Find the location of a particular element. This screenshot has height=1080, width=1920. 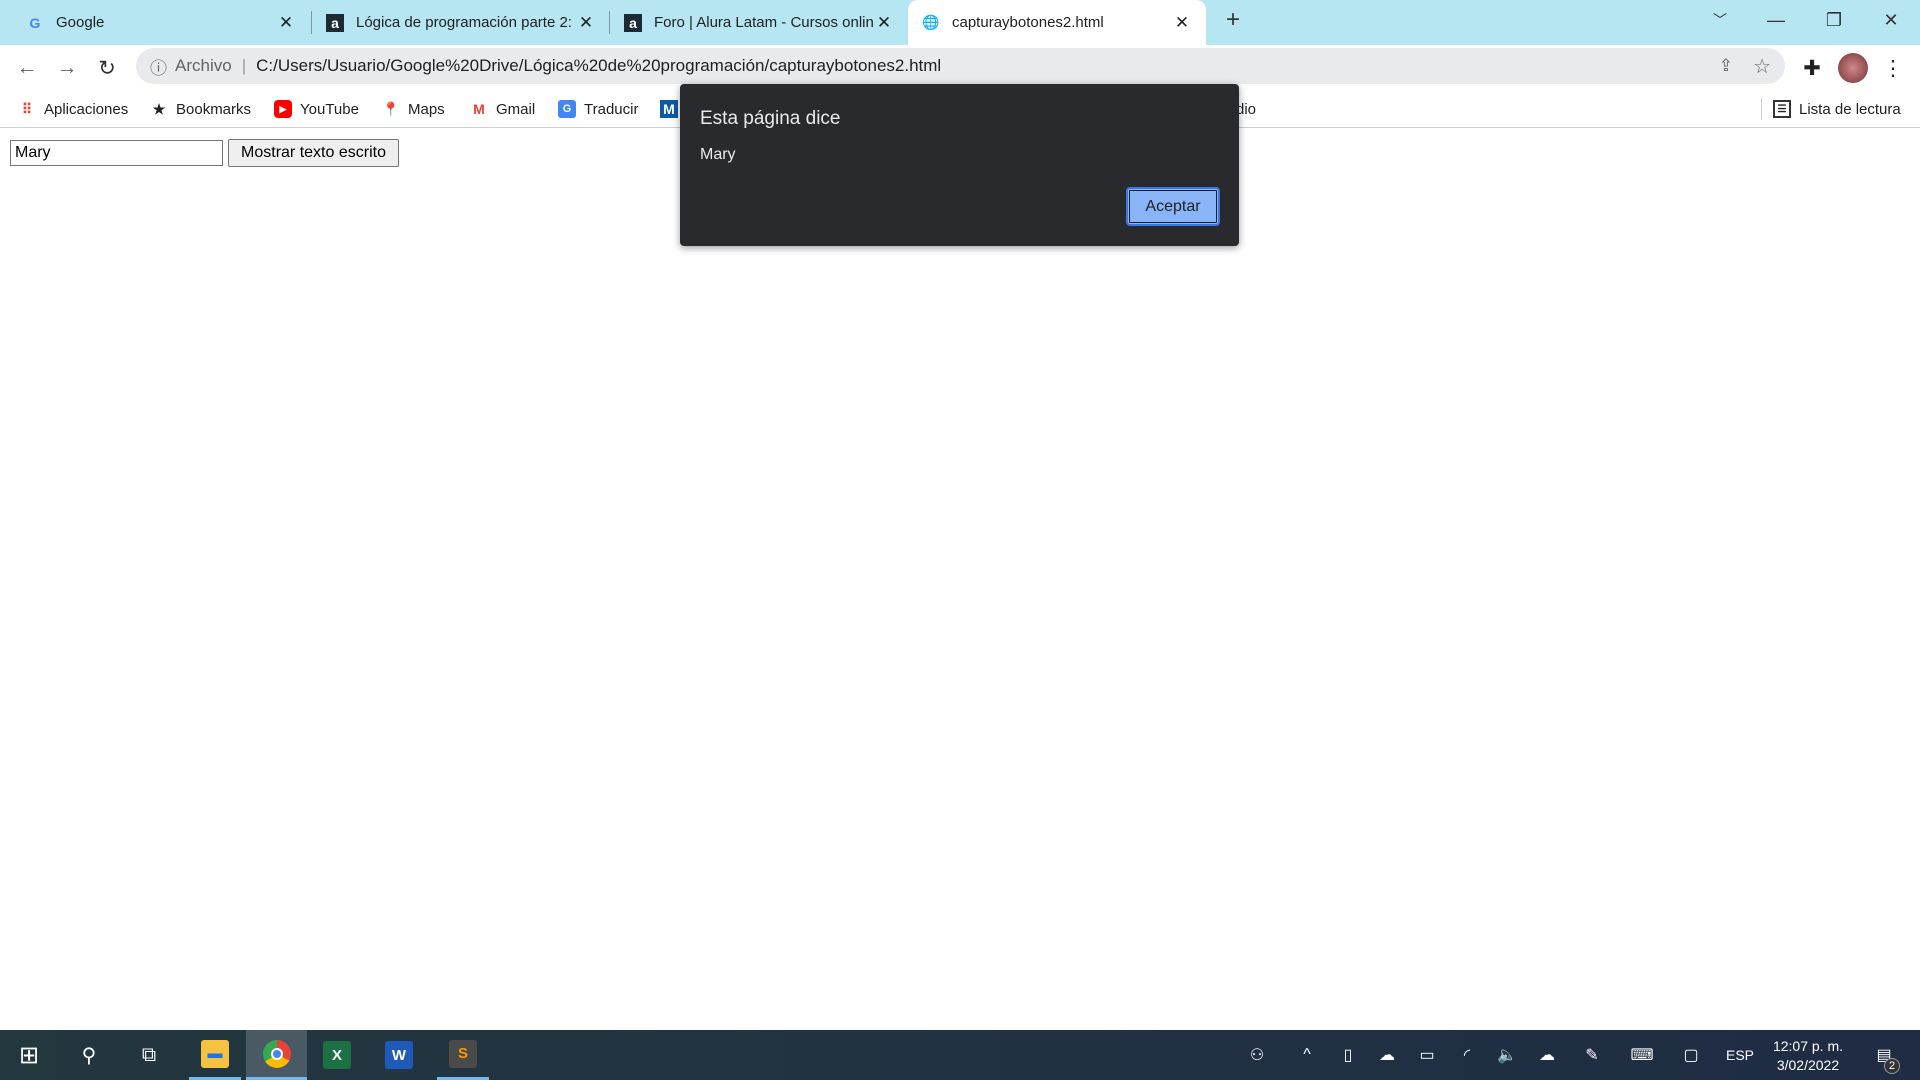

alert-dialog: Esta página dice Mary Aceptar is located at coordinates (959, 165).